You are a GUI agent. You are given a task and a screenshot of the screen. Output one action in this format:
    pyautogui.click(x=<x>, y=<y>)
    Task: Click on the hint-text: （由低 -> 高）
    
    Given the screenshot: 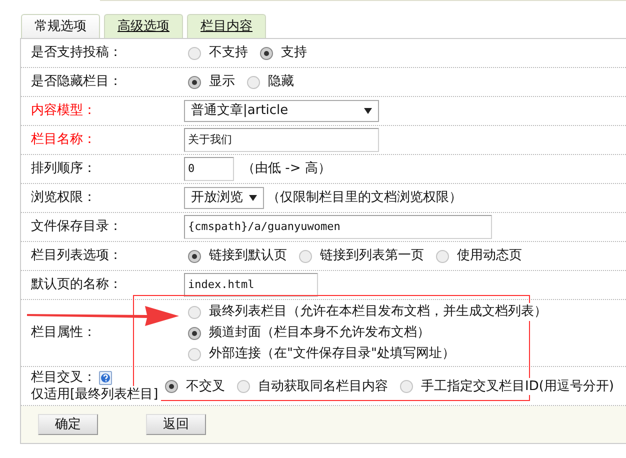 What is the action you would take?
    pyautogui.click(x=286, y=169)
    